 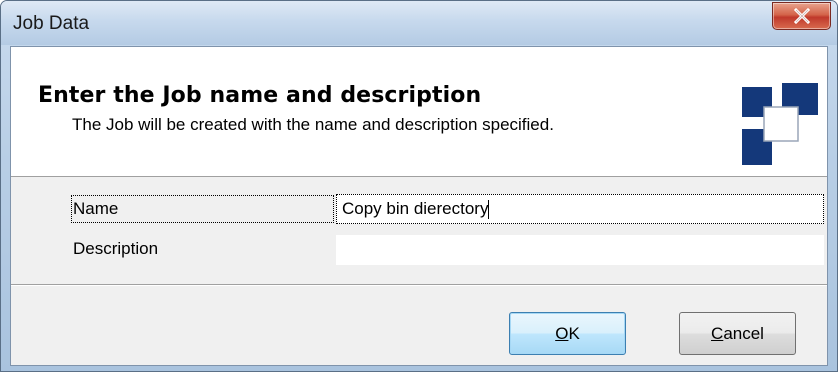 I want to click on footer-separator, so click(x=419, y=285).